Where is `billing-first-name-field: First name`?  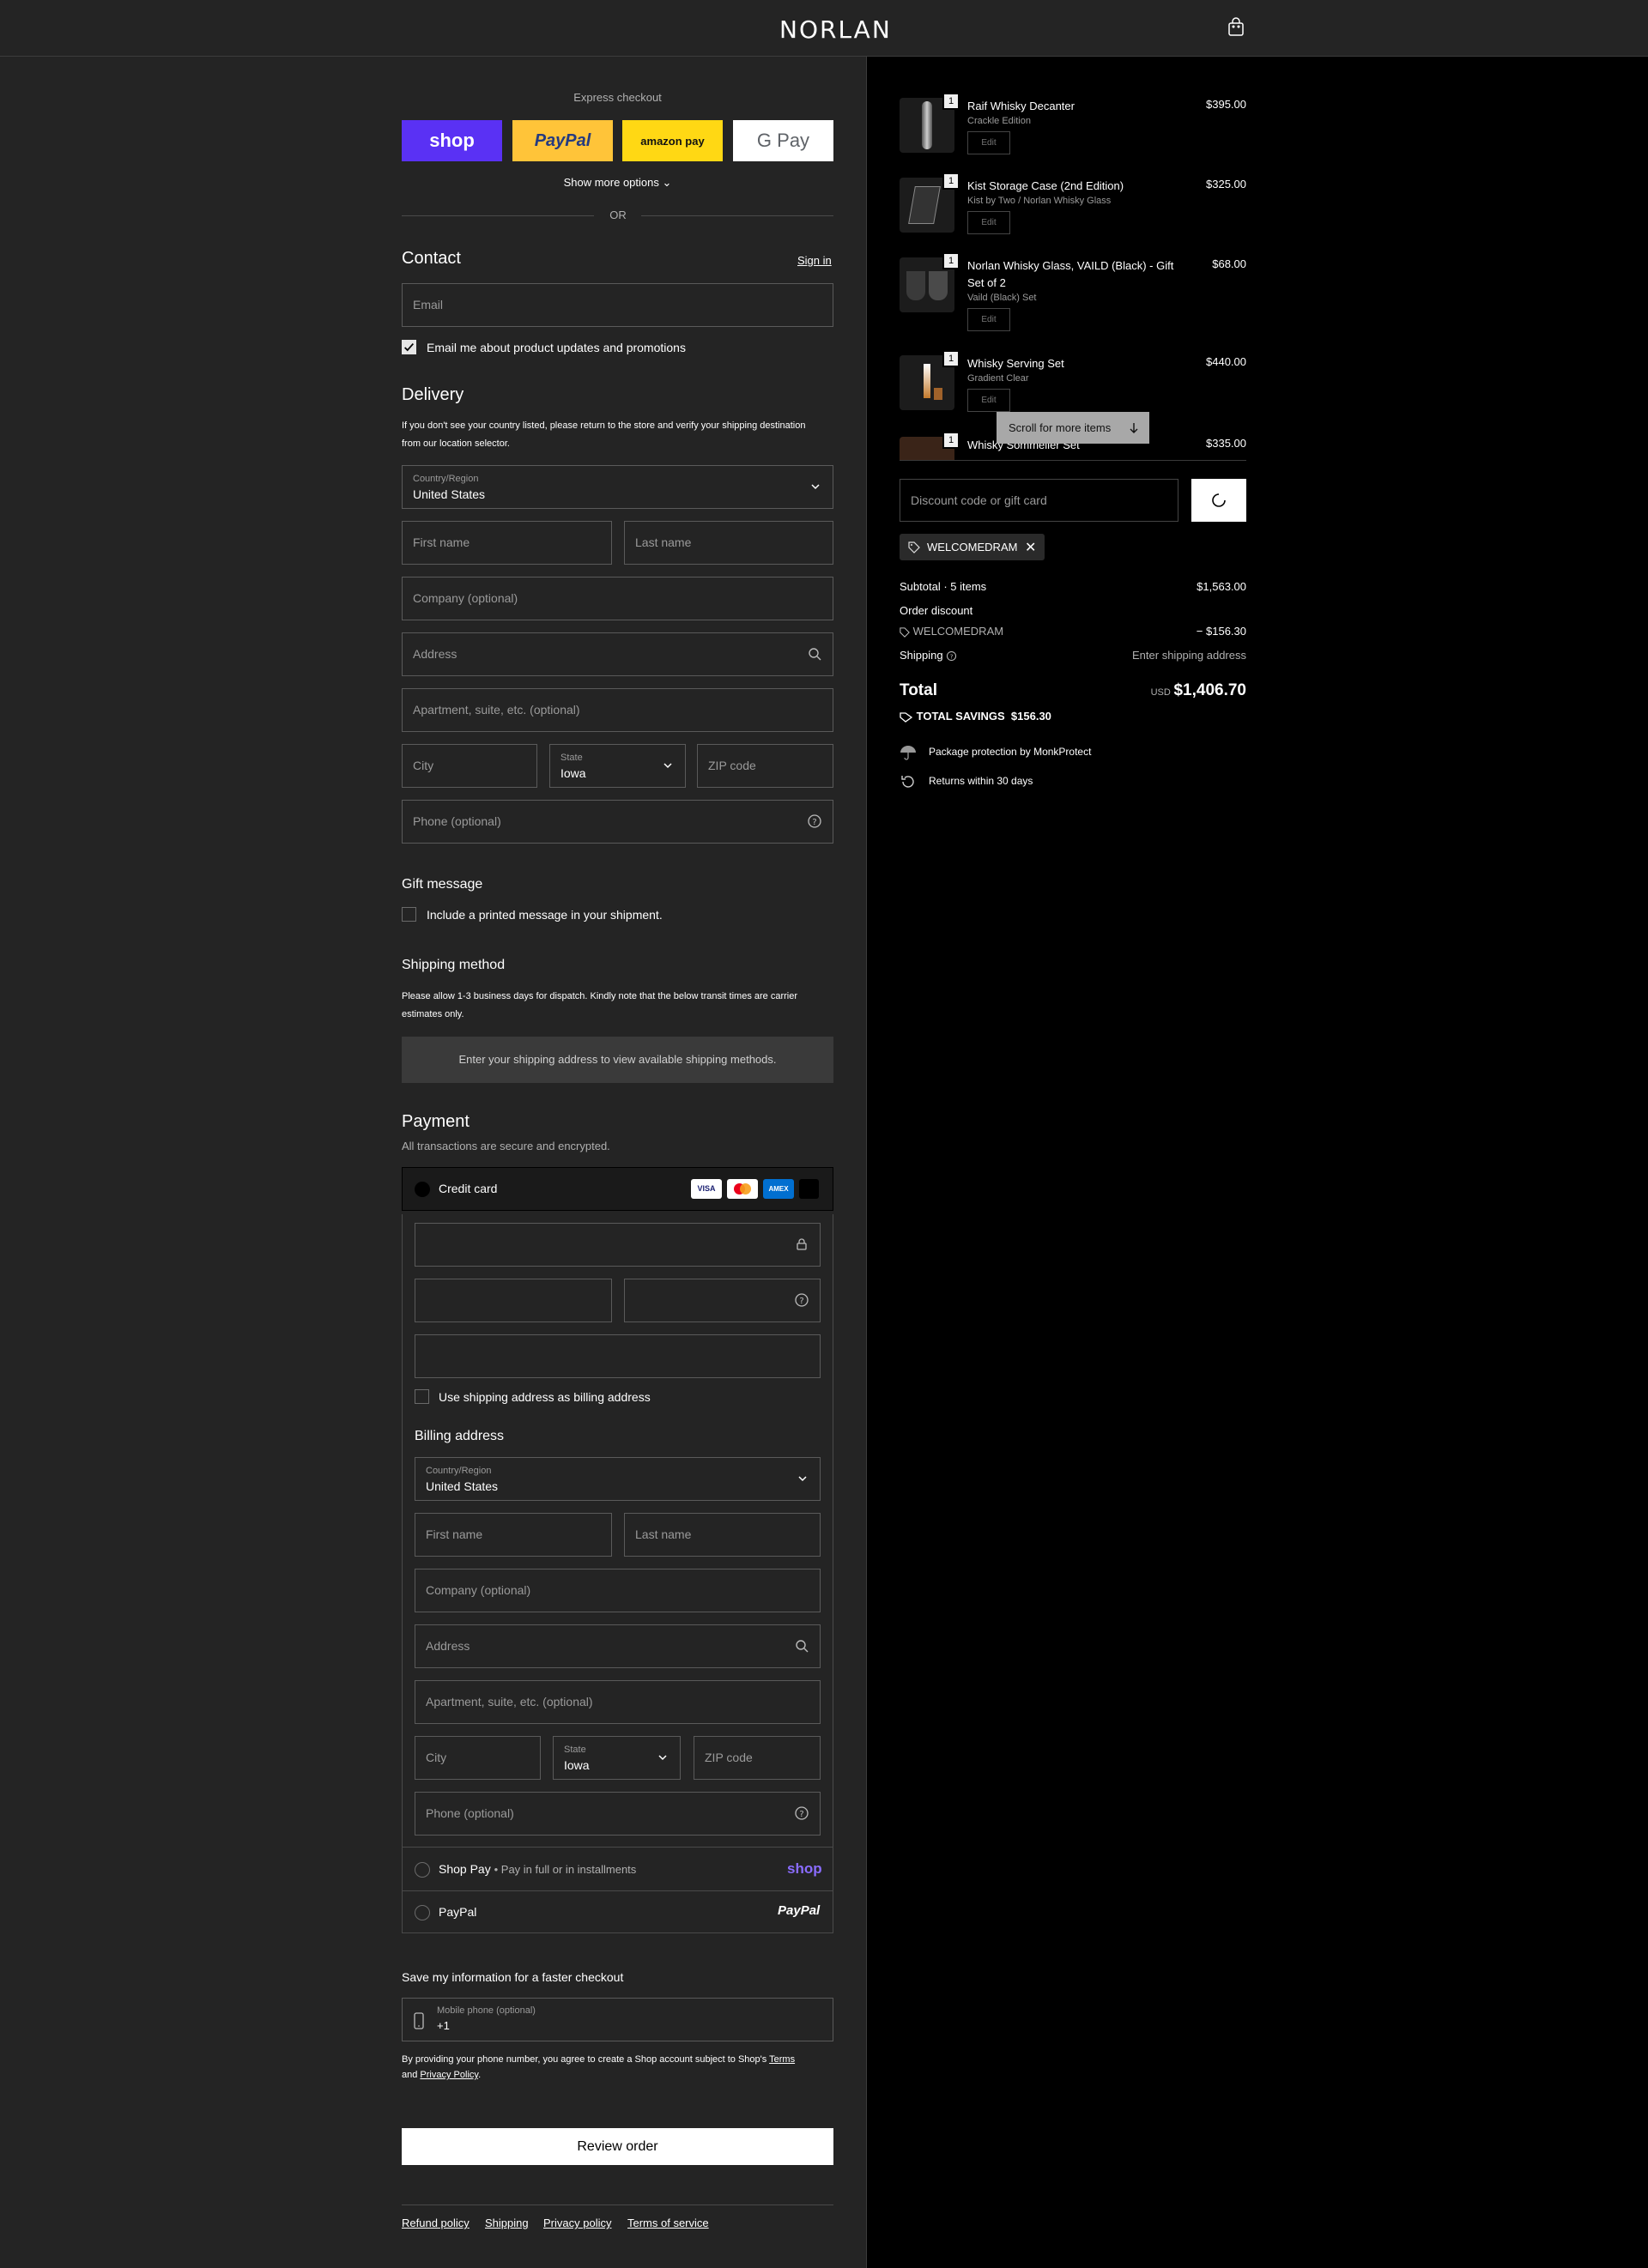
billing-first-name-field: First name is located at coordinates (513, 1535).